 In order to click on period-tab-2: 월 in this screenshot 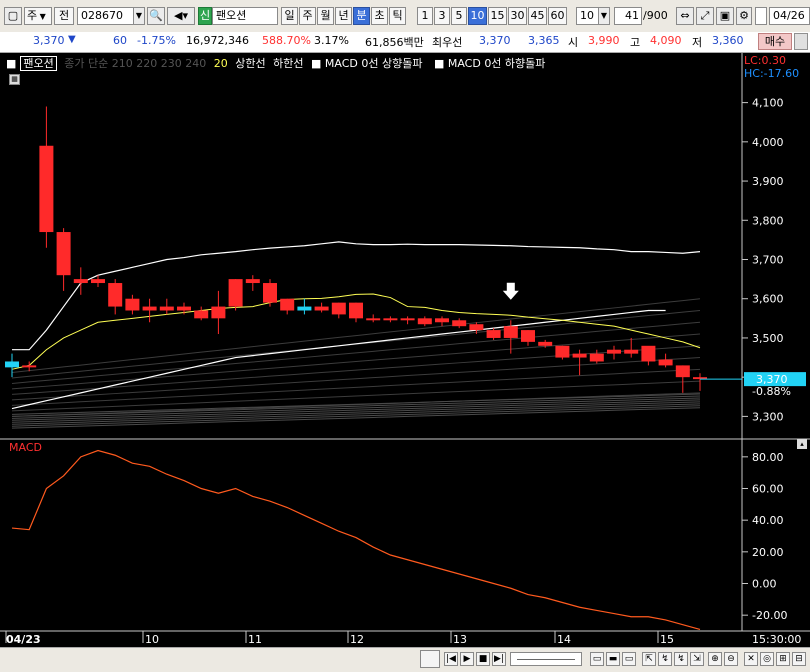, I will do `click(325, 16)`.